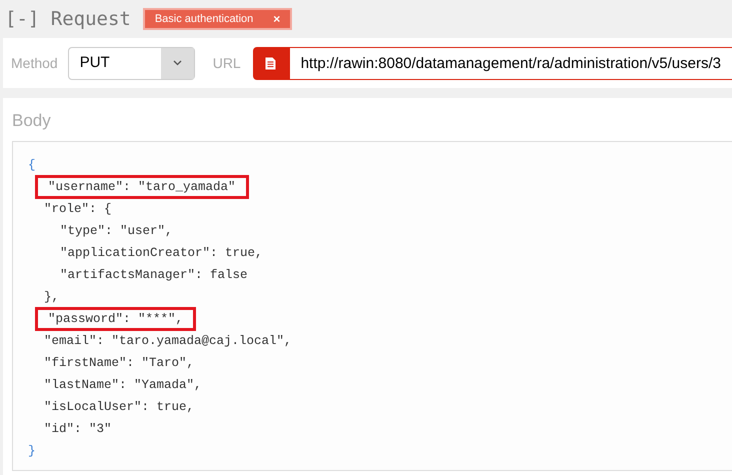 This screenshot has width=732, height=475. What do you see at coordinates (51, 297) in the screenshot?
I see `code-line: },` at bounding box center [51, 297].